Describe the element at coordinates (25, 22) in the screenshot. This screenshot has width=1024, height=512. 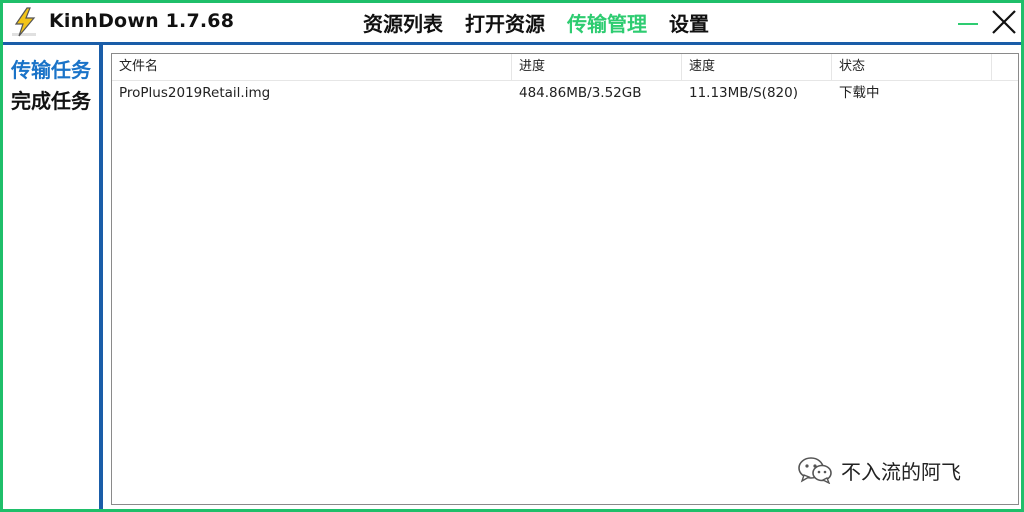
I see `lightning-bolt-icon` at that location.